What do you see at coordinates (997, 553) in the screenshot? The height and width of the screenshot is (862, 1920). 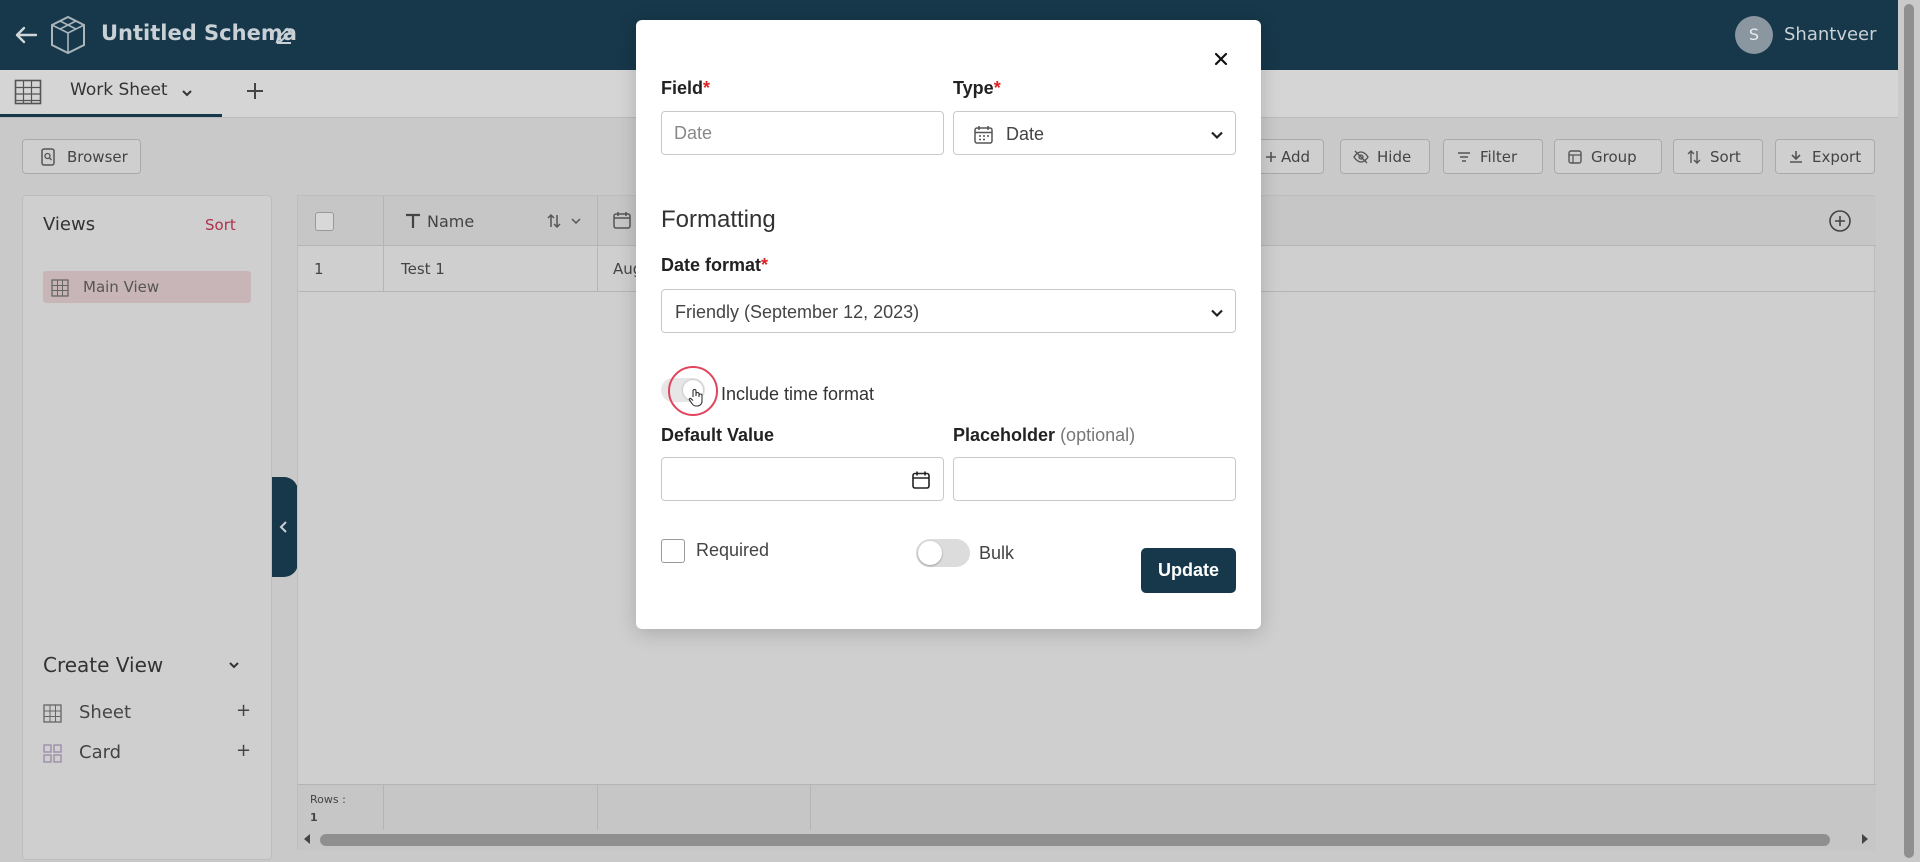 I see `bulk-label: Bulk` at bounding box center [997, 553].